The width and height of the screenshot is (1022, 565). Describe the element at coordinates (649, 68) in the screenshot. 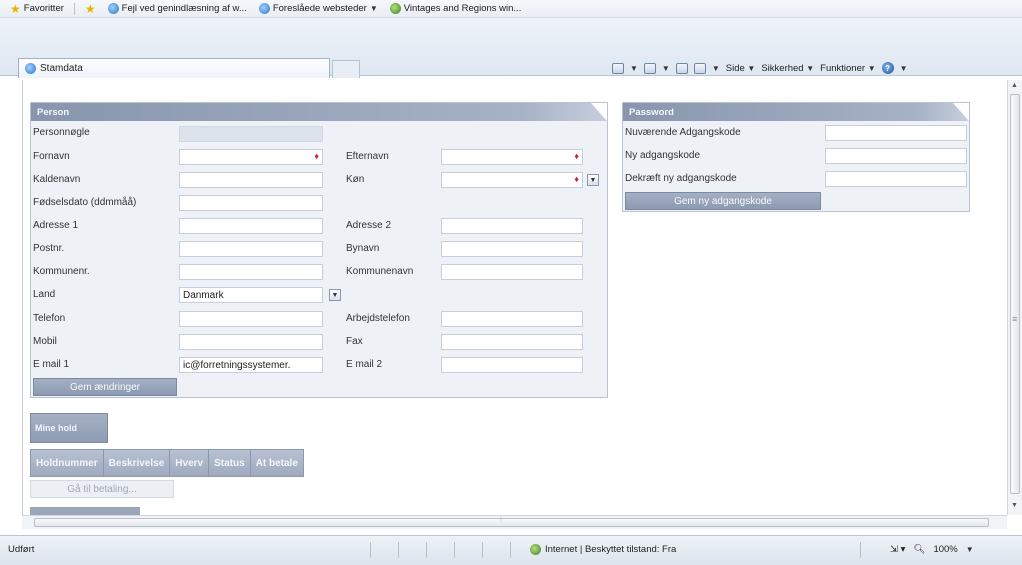

I see `feeds-icon` at that location.